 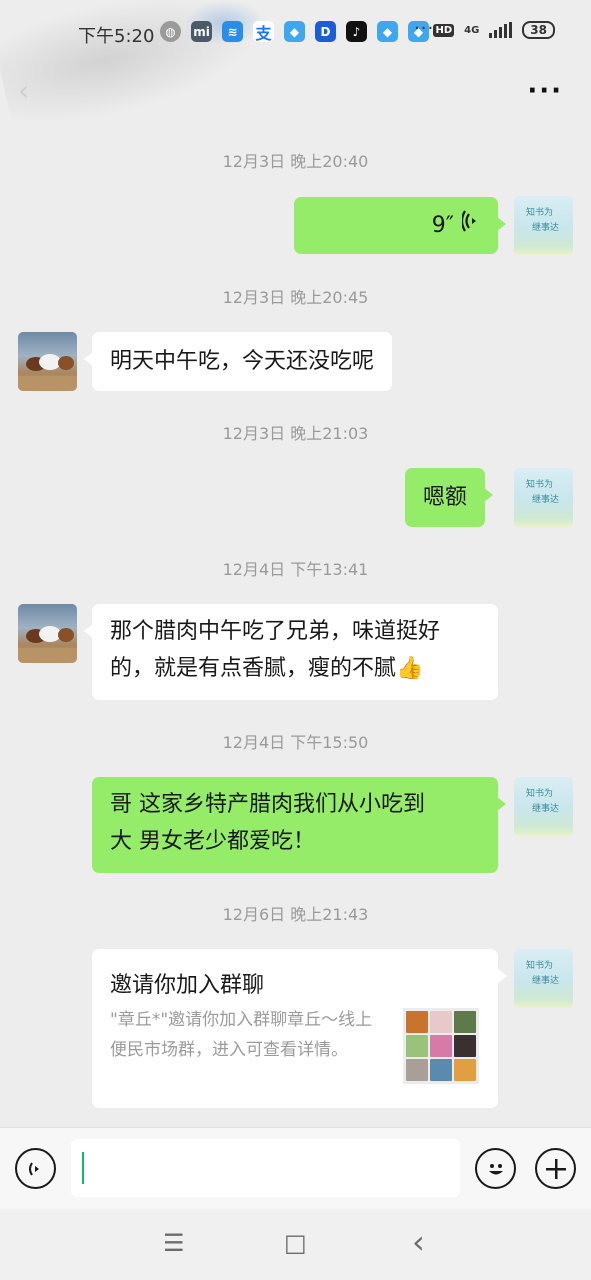 I want to click on home-nav-button: □, so click(x=295, y=1243).